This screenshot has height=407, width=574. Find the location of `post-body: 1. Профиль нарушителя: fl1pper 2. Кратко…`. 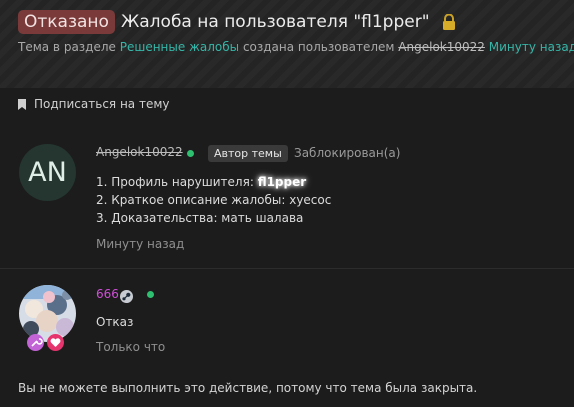

post-body: 1. Профиль нарушителя: fl1pper 2. Кратко… is located at coordinates (213, 200).